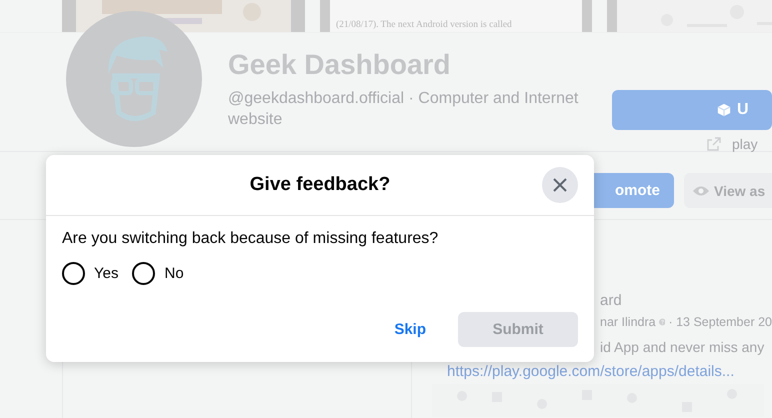  Describe the element at coordinates (410, 329) in the screenshot. I see `skip-button: Skip` at that location.